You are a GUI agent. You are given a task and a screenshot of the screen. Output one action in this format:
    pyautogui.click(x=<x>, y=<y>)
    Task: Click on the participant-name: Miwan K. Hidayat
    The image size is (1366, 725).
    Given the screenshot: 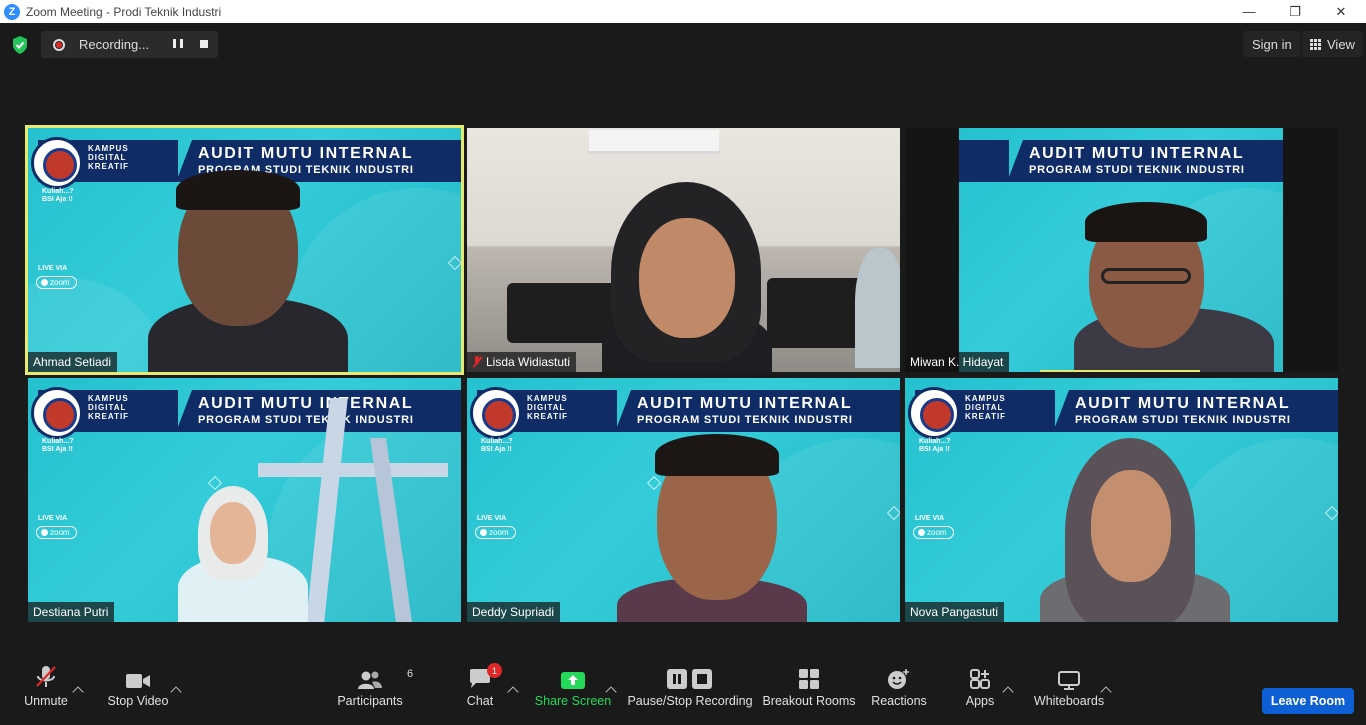 What is the action you would take?
    pyautogui.click(x=957, y=362)
    